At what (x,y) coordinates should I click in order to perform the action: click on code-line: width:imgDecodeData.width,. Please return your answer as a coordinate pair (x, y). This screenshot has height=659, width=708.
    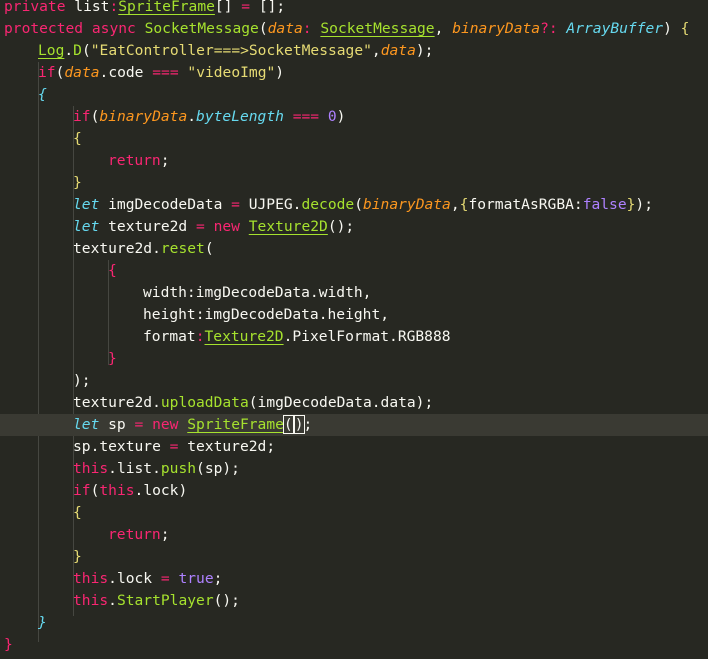
    Looking at the image, I should click on (354, 293).